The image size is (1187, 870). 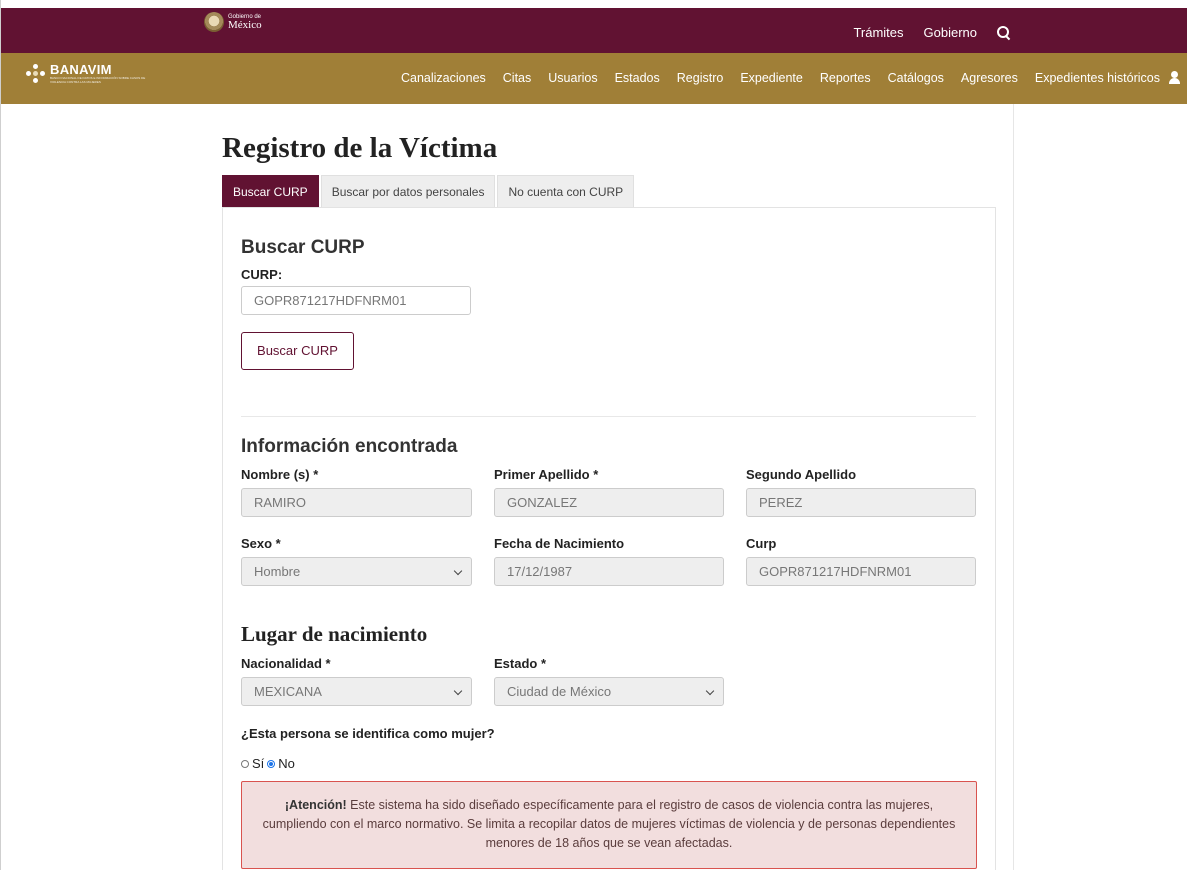 I want to click on buscar-curp-title: Buscar CURP, so click(x=303, y=247).